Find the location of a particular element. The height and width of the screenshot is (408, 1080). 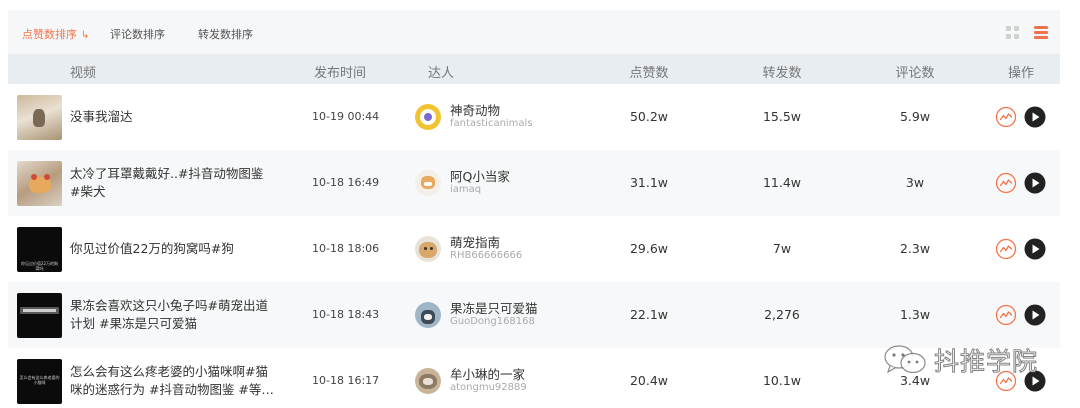

shares-count: 10.1w is located at coordinates (782, 380).